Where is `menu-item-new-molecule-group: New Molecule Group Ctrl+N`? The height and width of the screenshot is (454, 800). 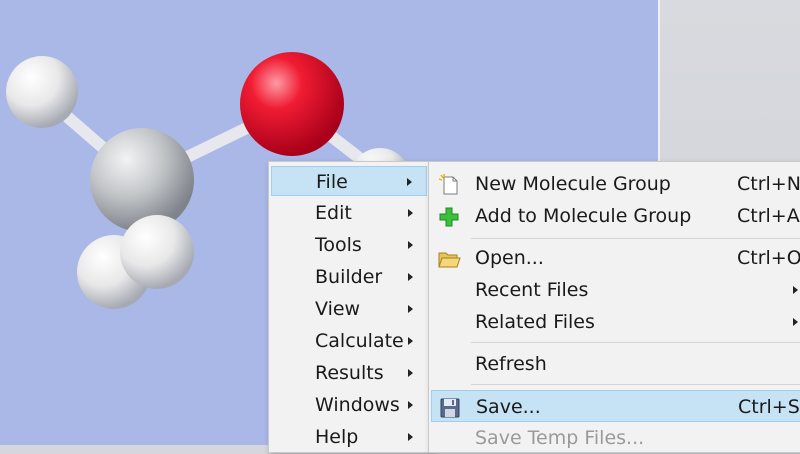
menu-item-new-molecule-group: New Molecule Group Ctrl+N is located at coordinates (615, 184).